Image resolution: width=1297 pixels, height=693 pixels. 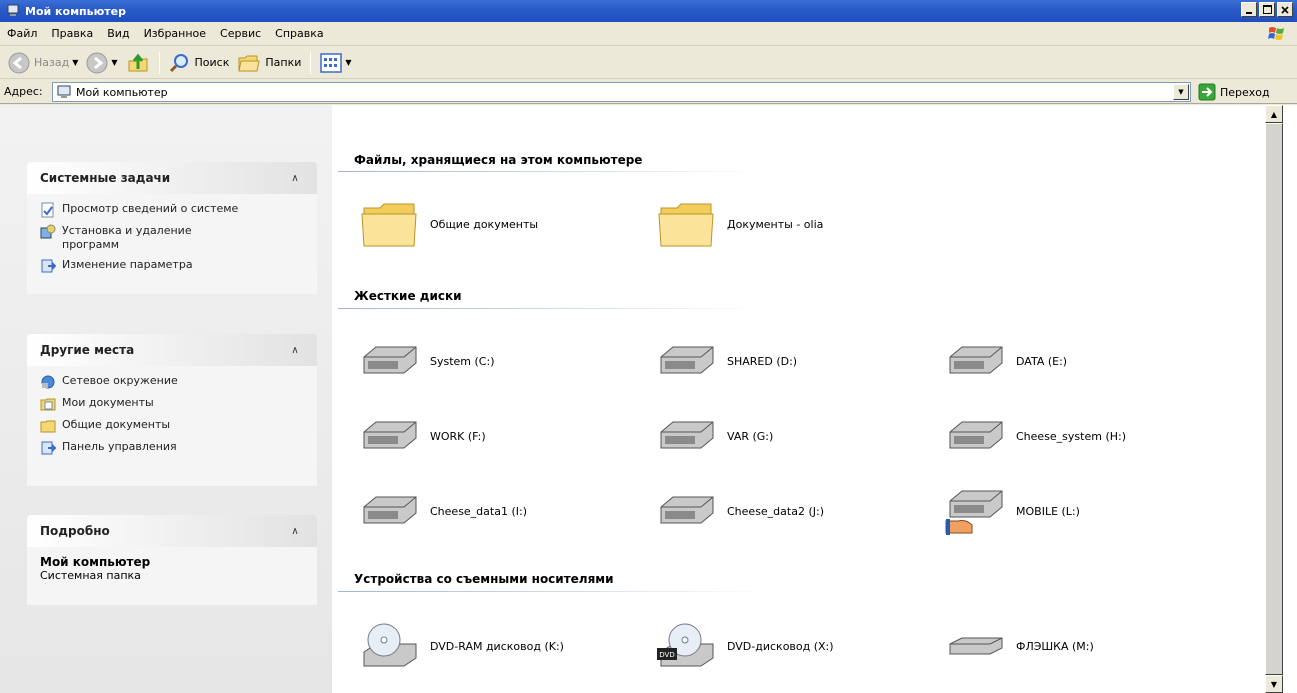 What do you see at coordinates (503, 436) in the screenshot?
I see `drive-f: WORK (F:)` at bounding box center [503, 436].